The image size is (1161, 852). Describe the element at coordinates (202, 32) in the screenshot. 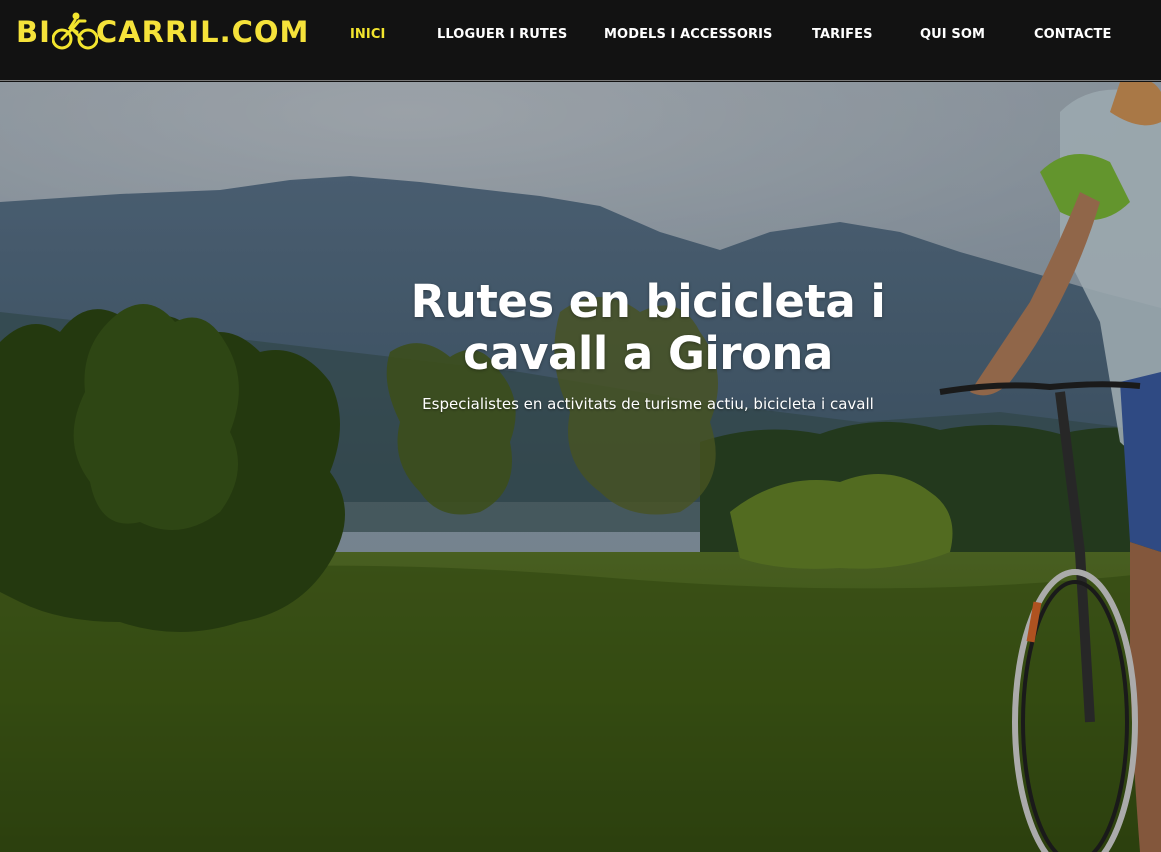

I see `logo-text-end: CARRIL.COM` at that location.